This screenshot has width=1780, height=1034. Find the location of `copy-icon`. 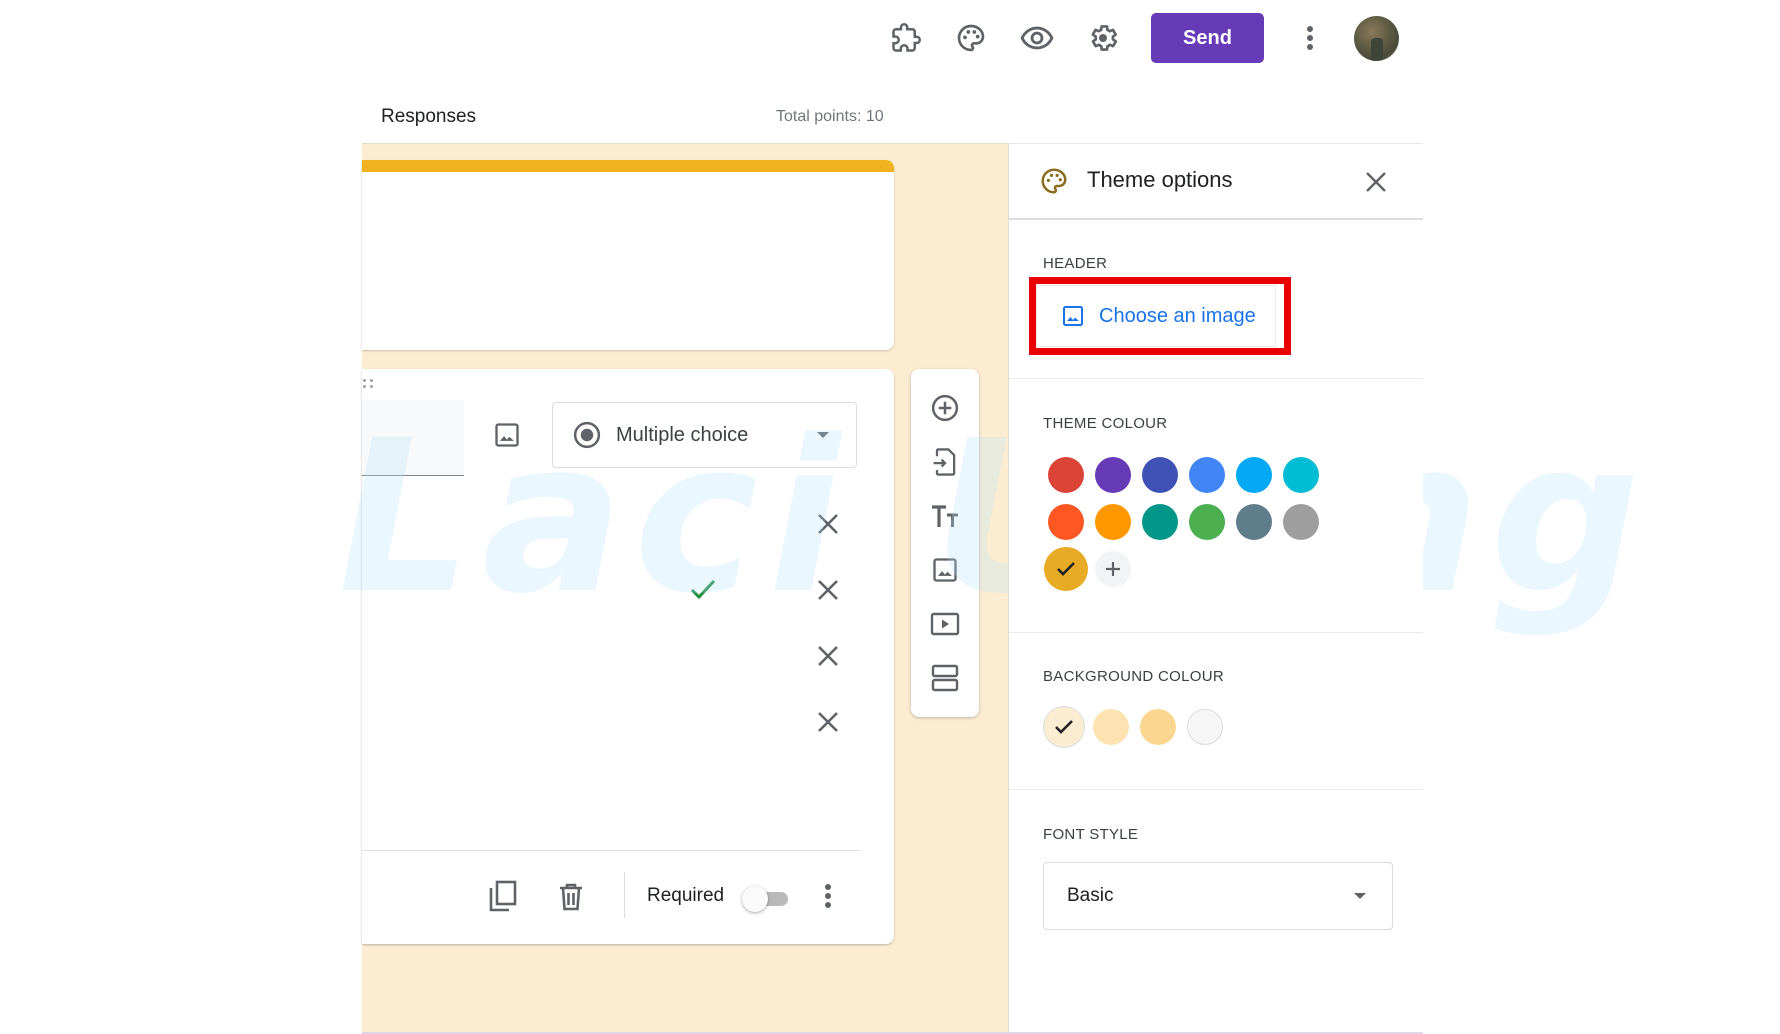

copy-icon is located at coordinates (503, 896).